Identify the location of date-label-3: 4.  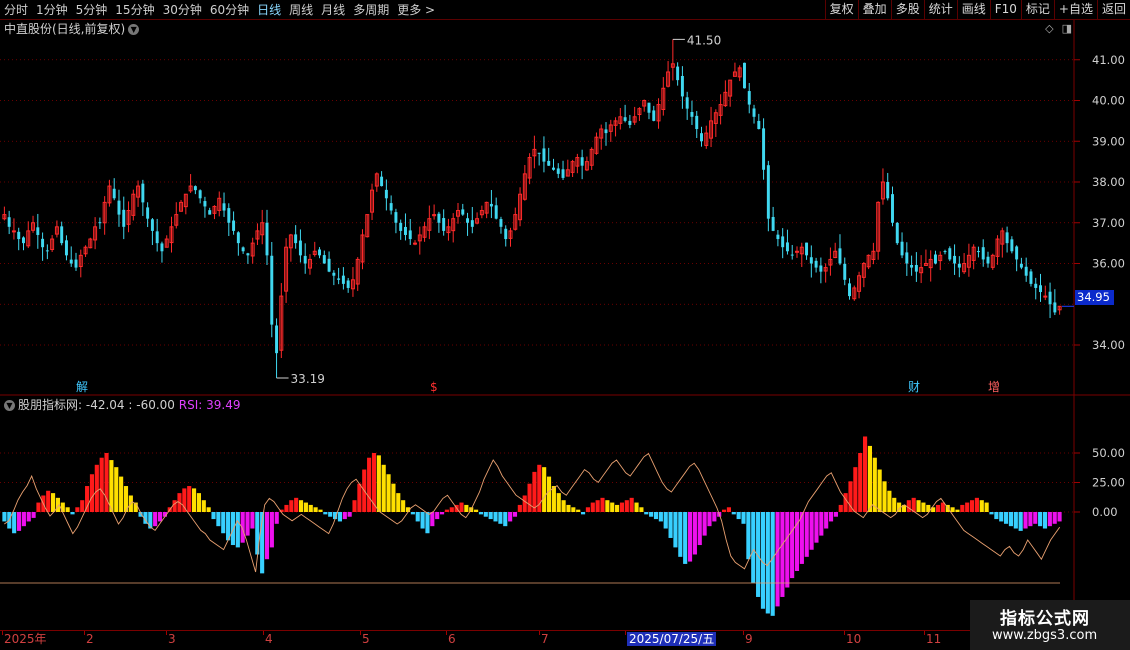
(269, 639).